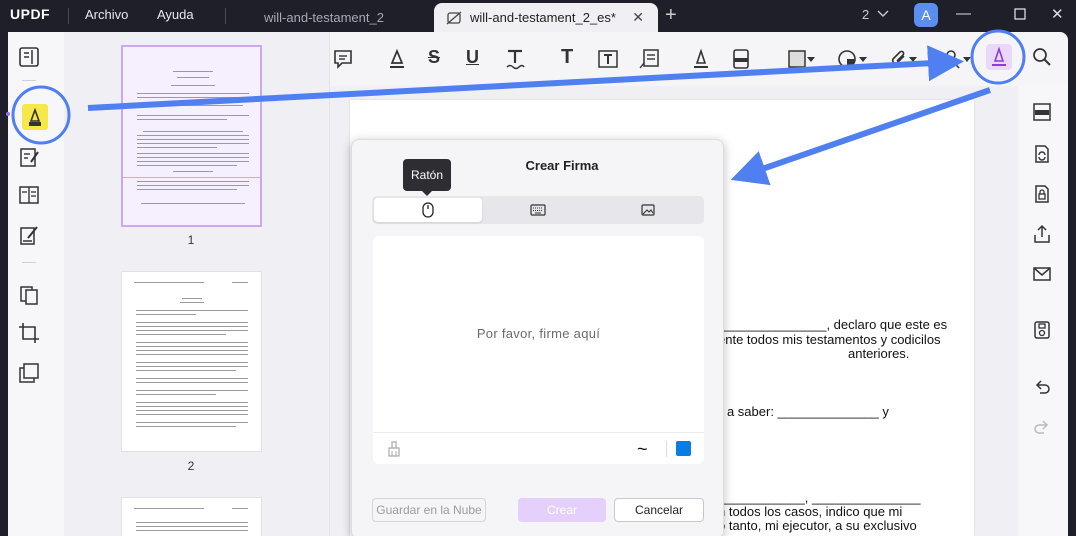 The width and height of the screenshot is (1076, 536). What do you see at coordinates (671, 15) in the screenshot?
I see `new-tab-plus-icon: +` at bounding box center [671, 15].